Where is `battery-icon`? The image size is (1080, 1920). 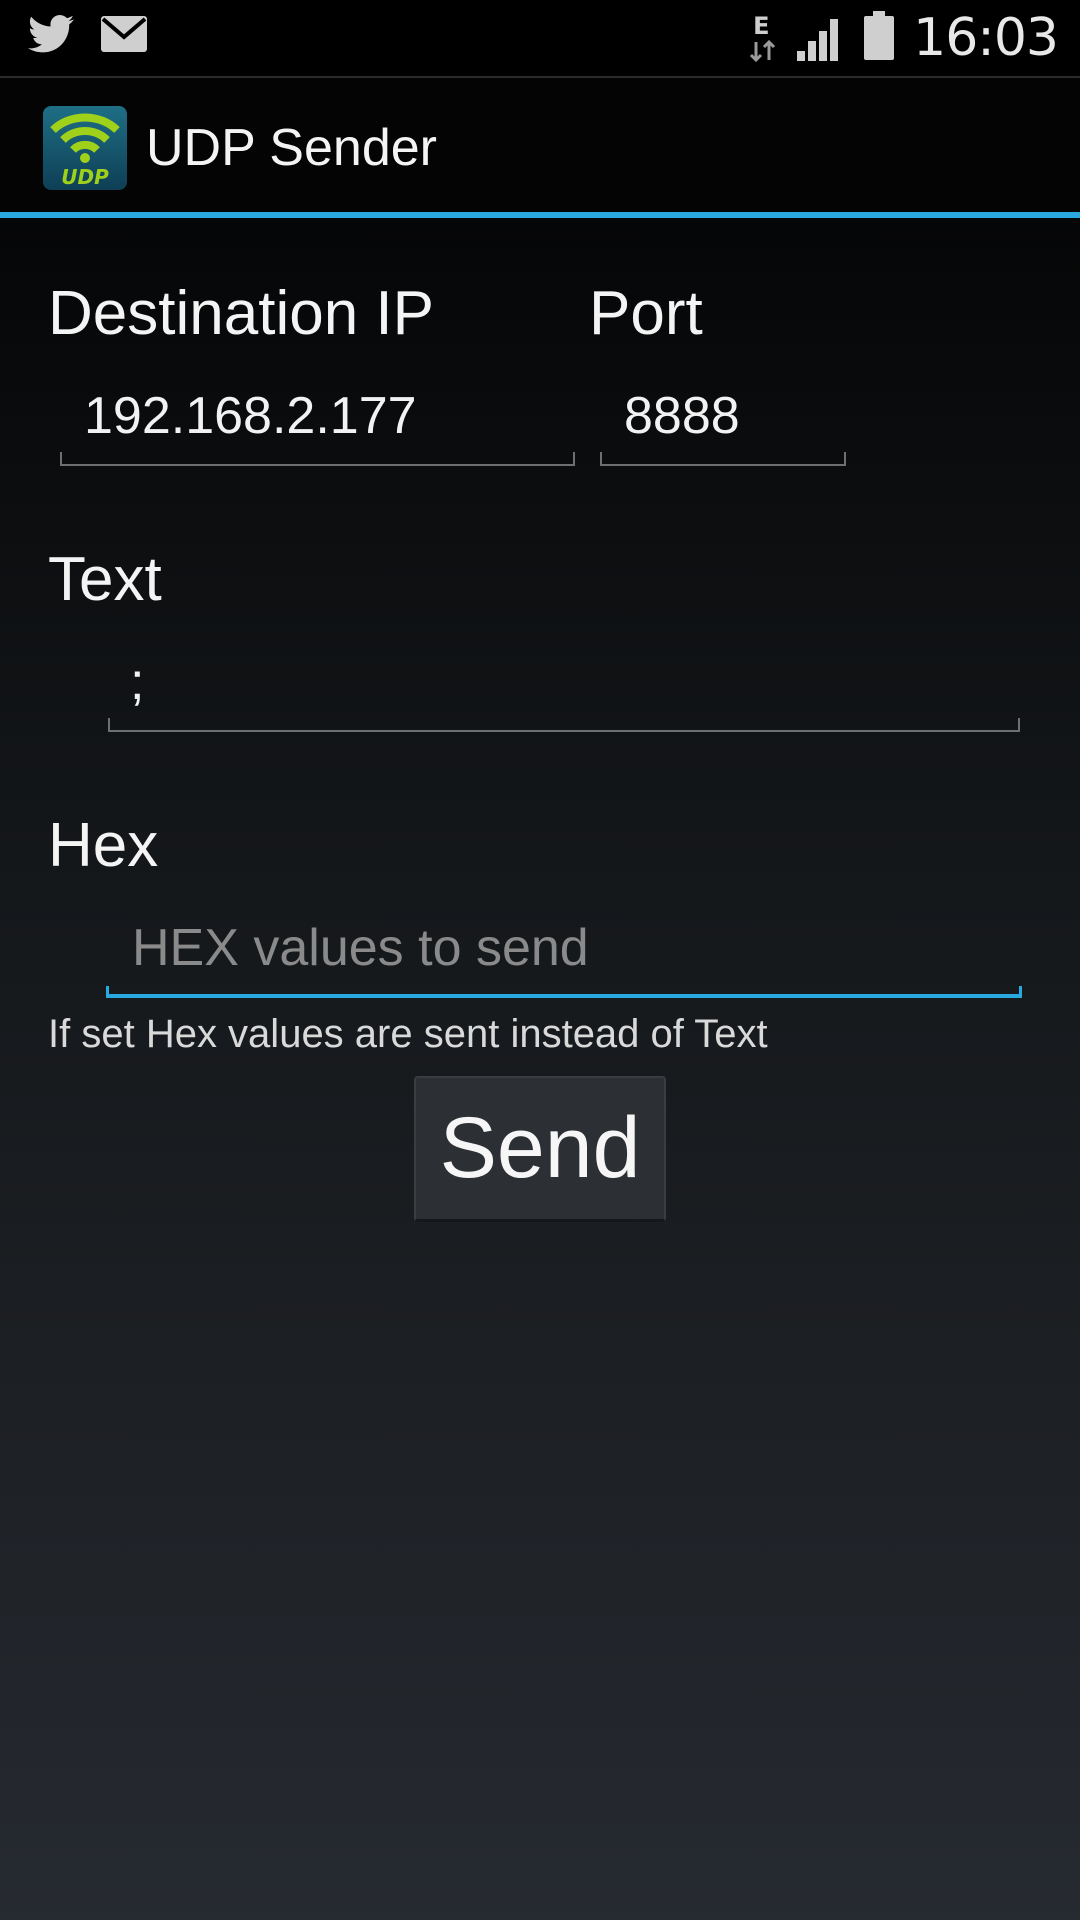 battery-icon is located at coordinates (879, 38).